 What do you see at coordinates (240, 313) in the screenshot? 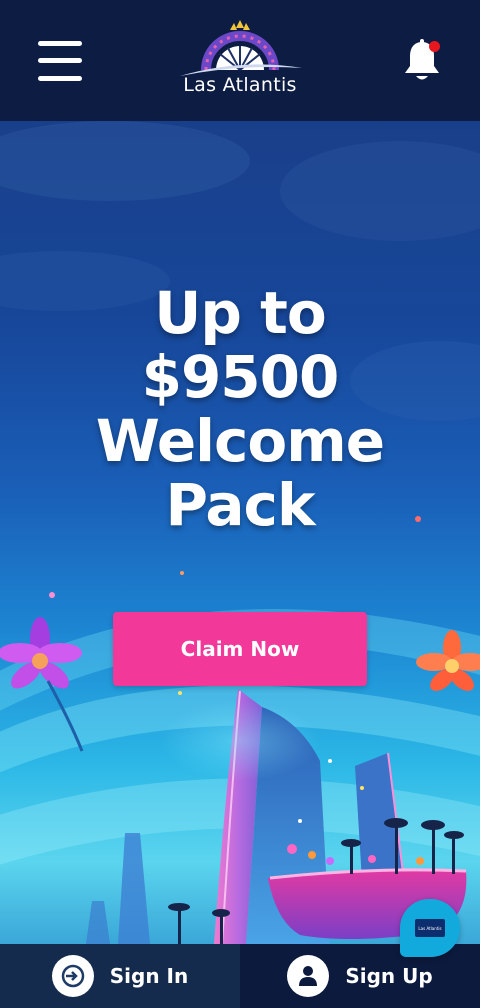
I see `headline-line-1: Up to` at bounding box center [240, 313].